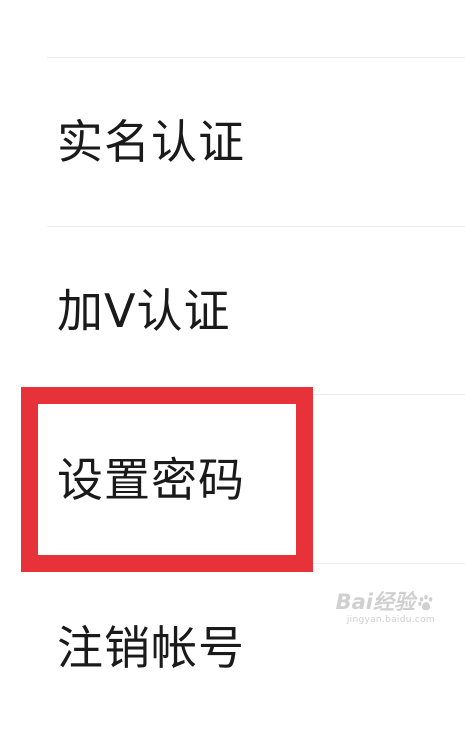  What do you see at coordinates (151, 480) in the screenshot?
I see `menu-item-label: 设置密码` at bounding box center [151, 480].